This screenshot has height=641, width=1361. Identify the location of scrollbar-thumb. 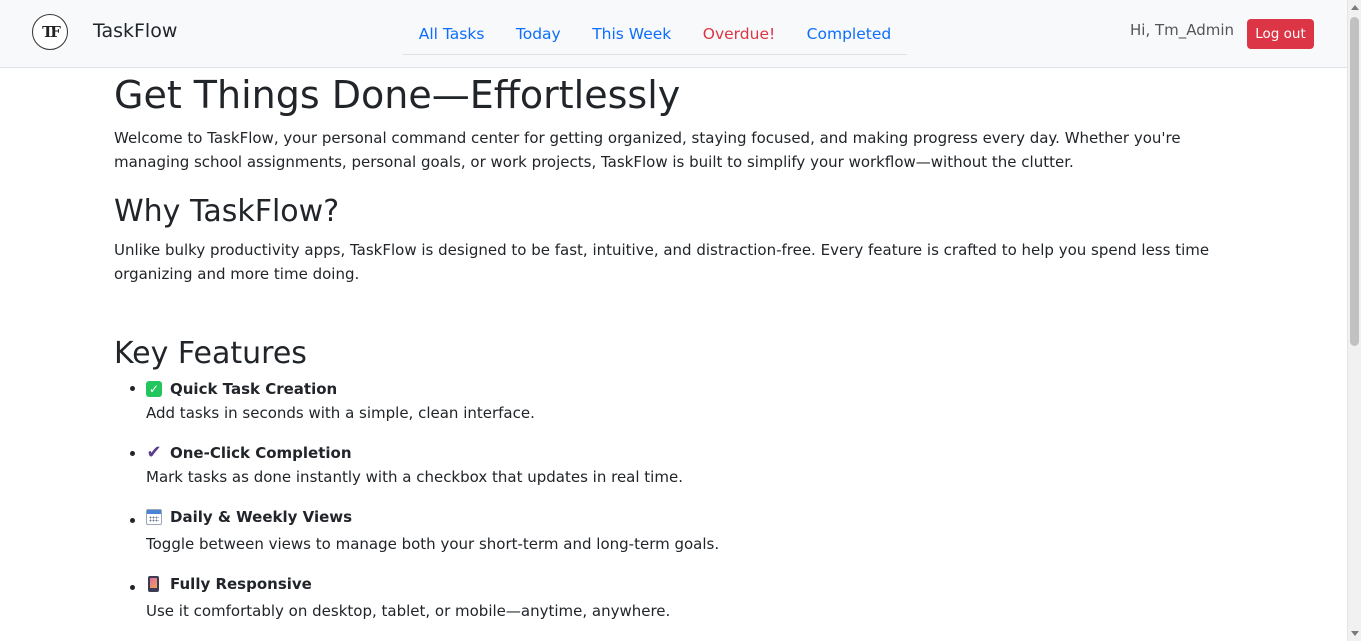
(1354, 181).